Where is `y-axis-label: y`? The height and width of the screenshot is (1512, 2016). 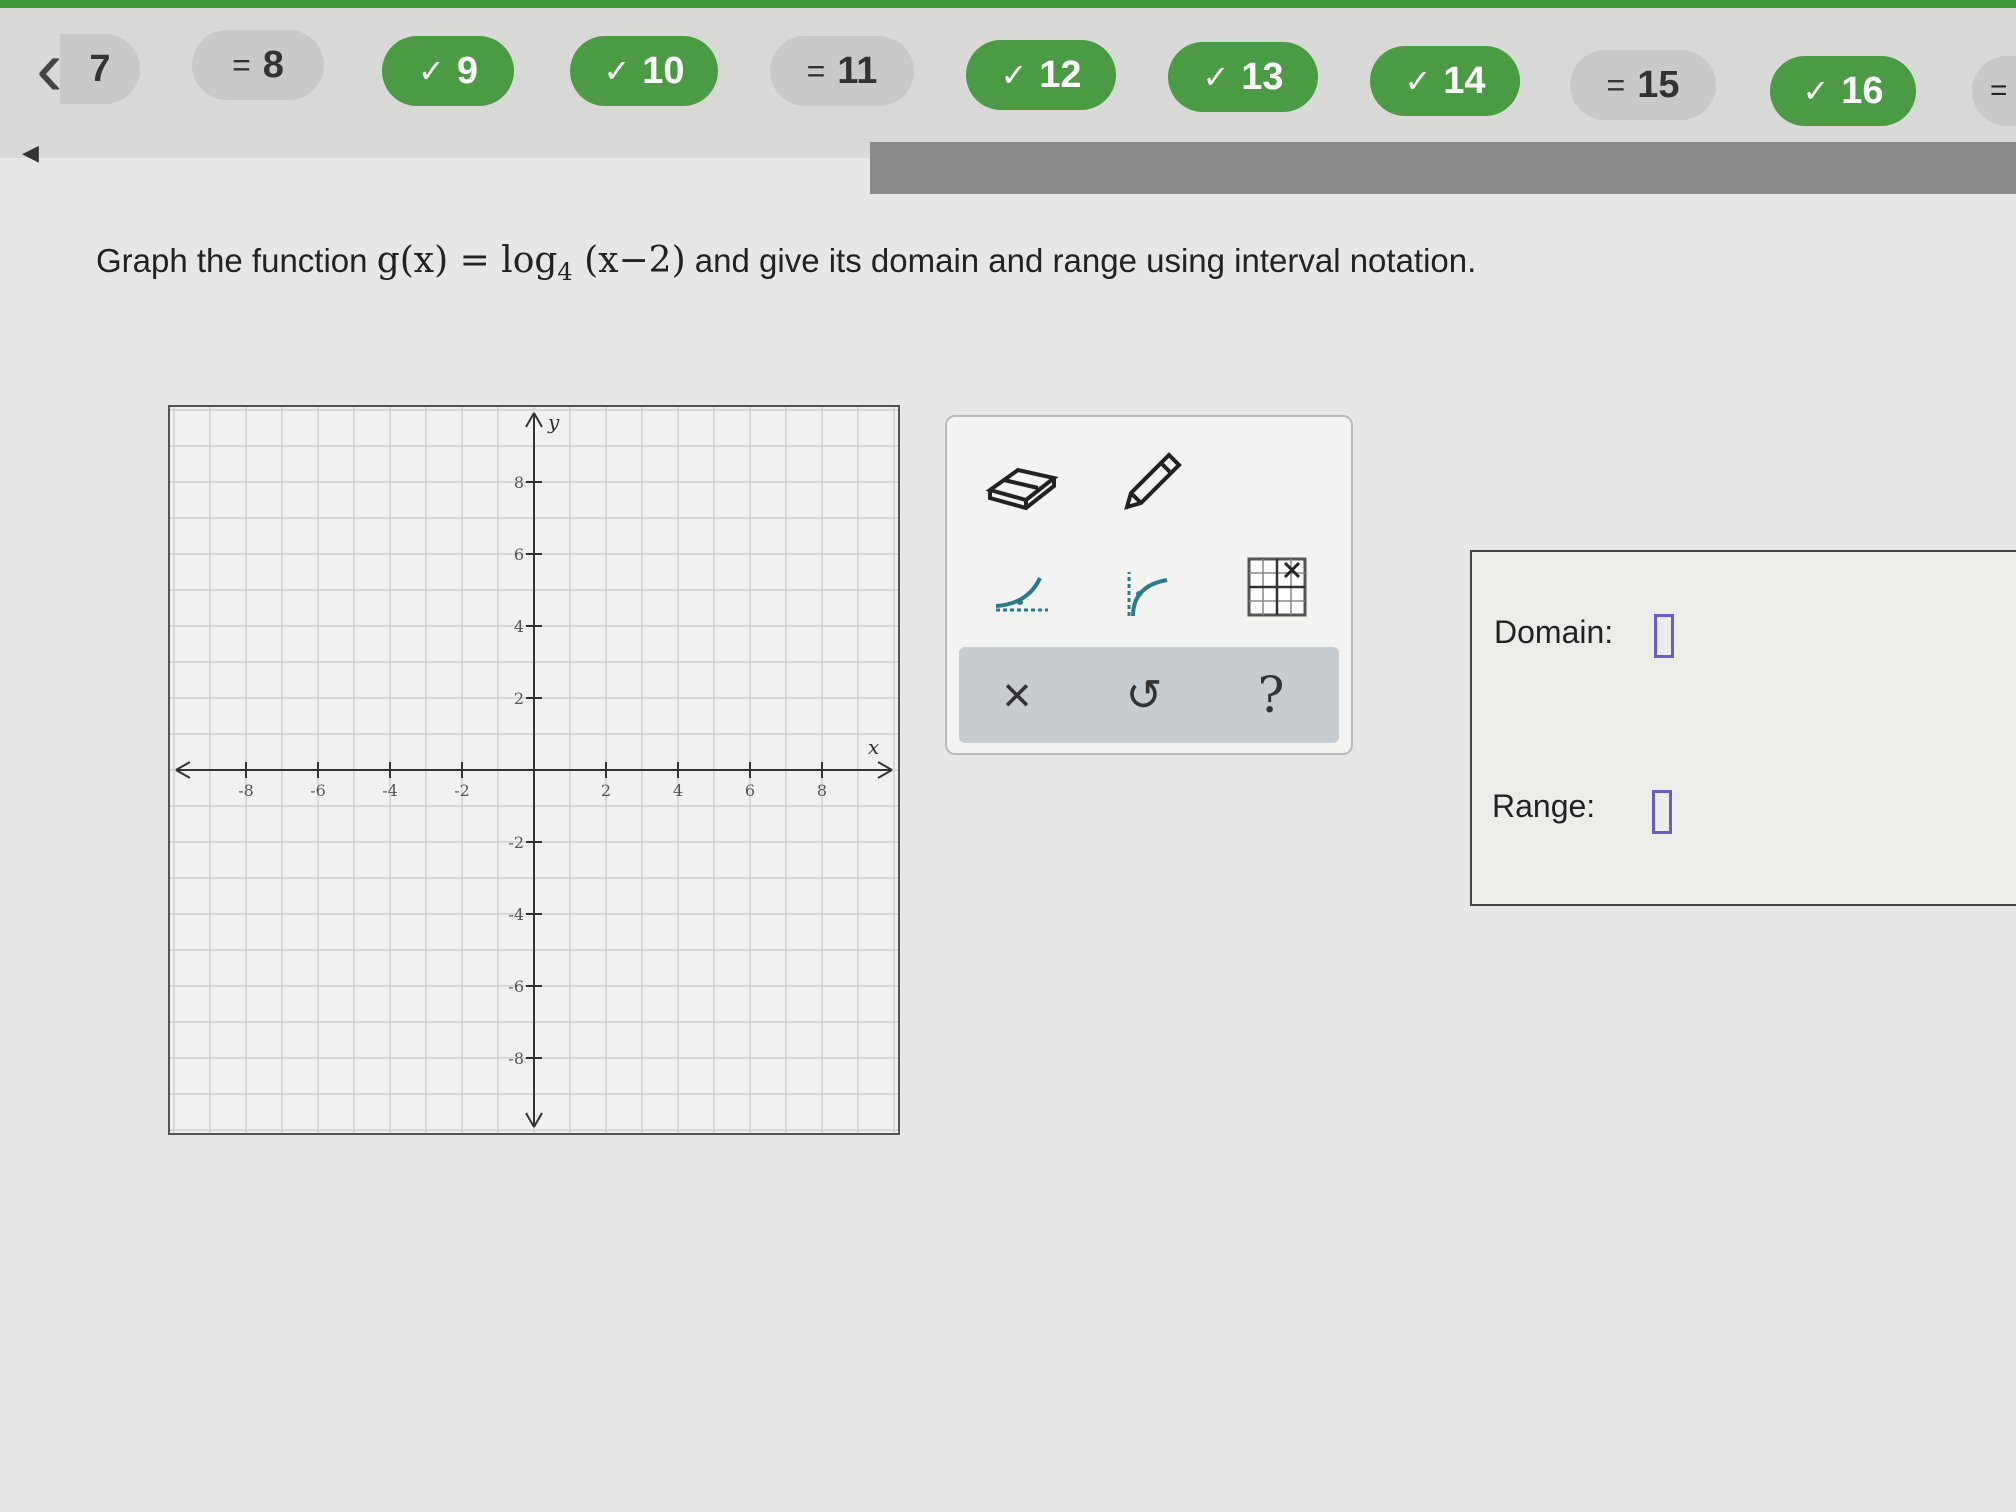 y-axis-label: y is located at coordinates (553, 422).